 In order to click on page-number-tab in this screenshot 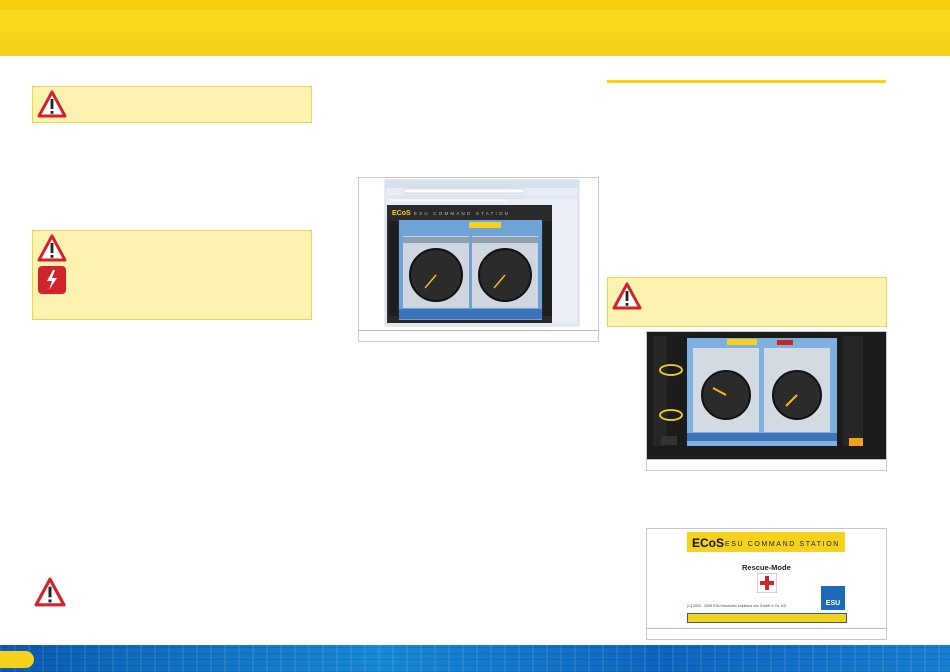, I will do `click(17, 659)`.